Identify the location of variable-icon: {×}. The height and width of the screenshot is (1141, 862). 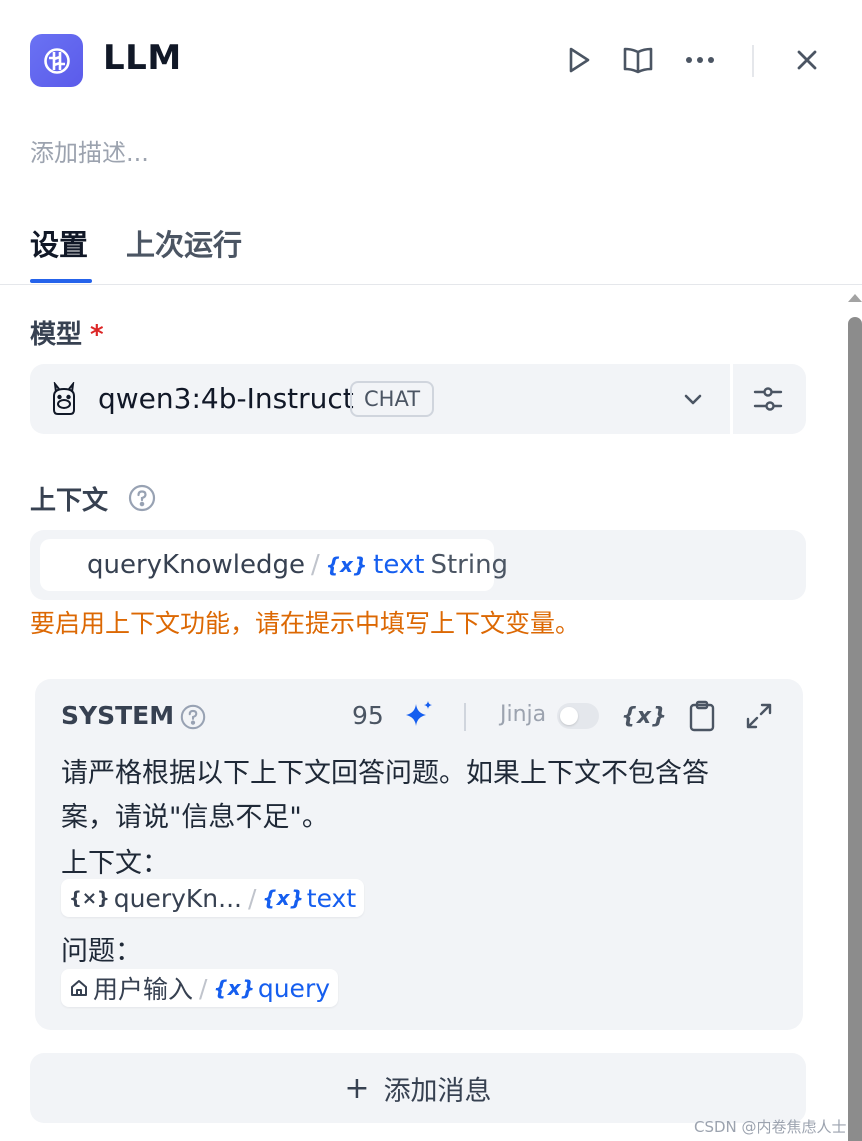
(89, 898).